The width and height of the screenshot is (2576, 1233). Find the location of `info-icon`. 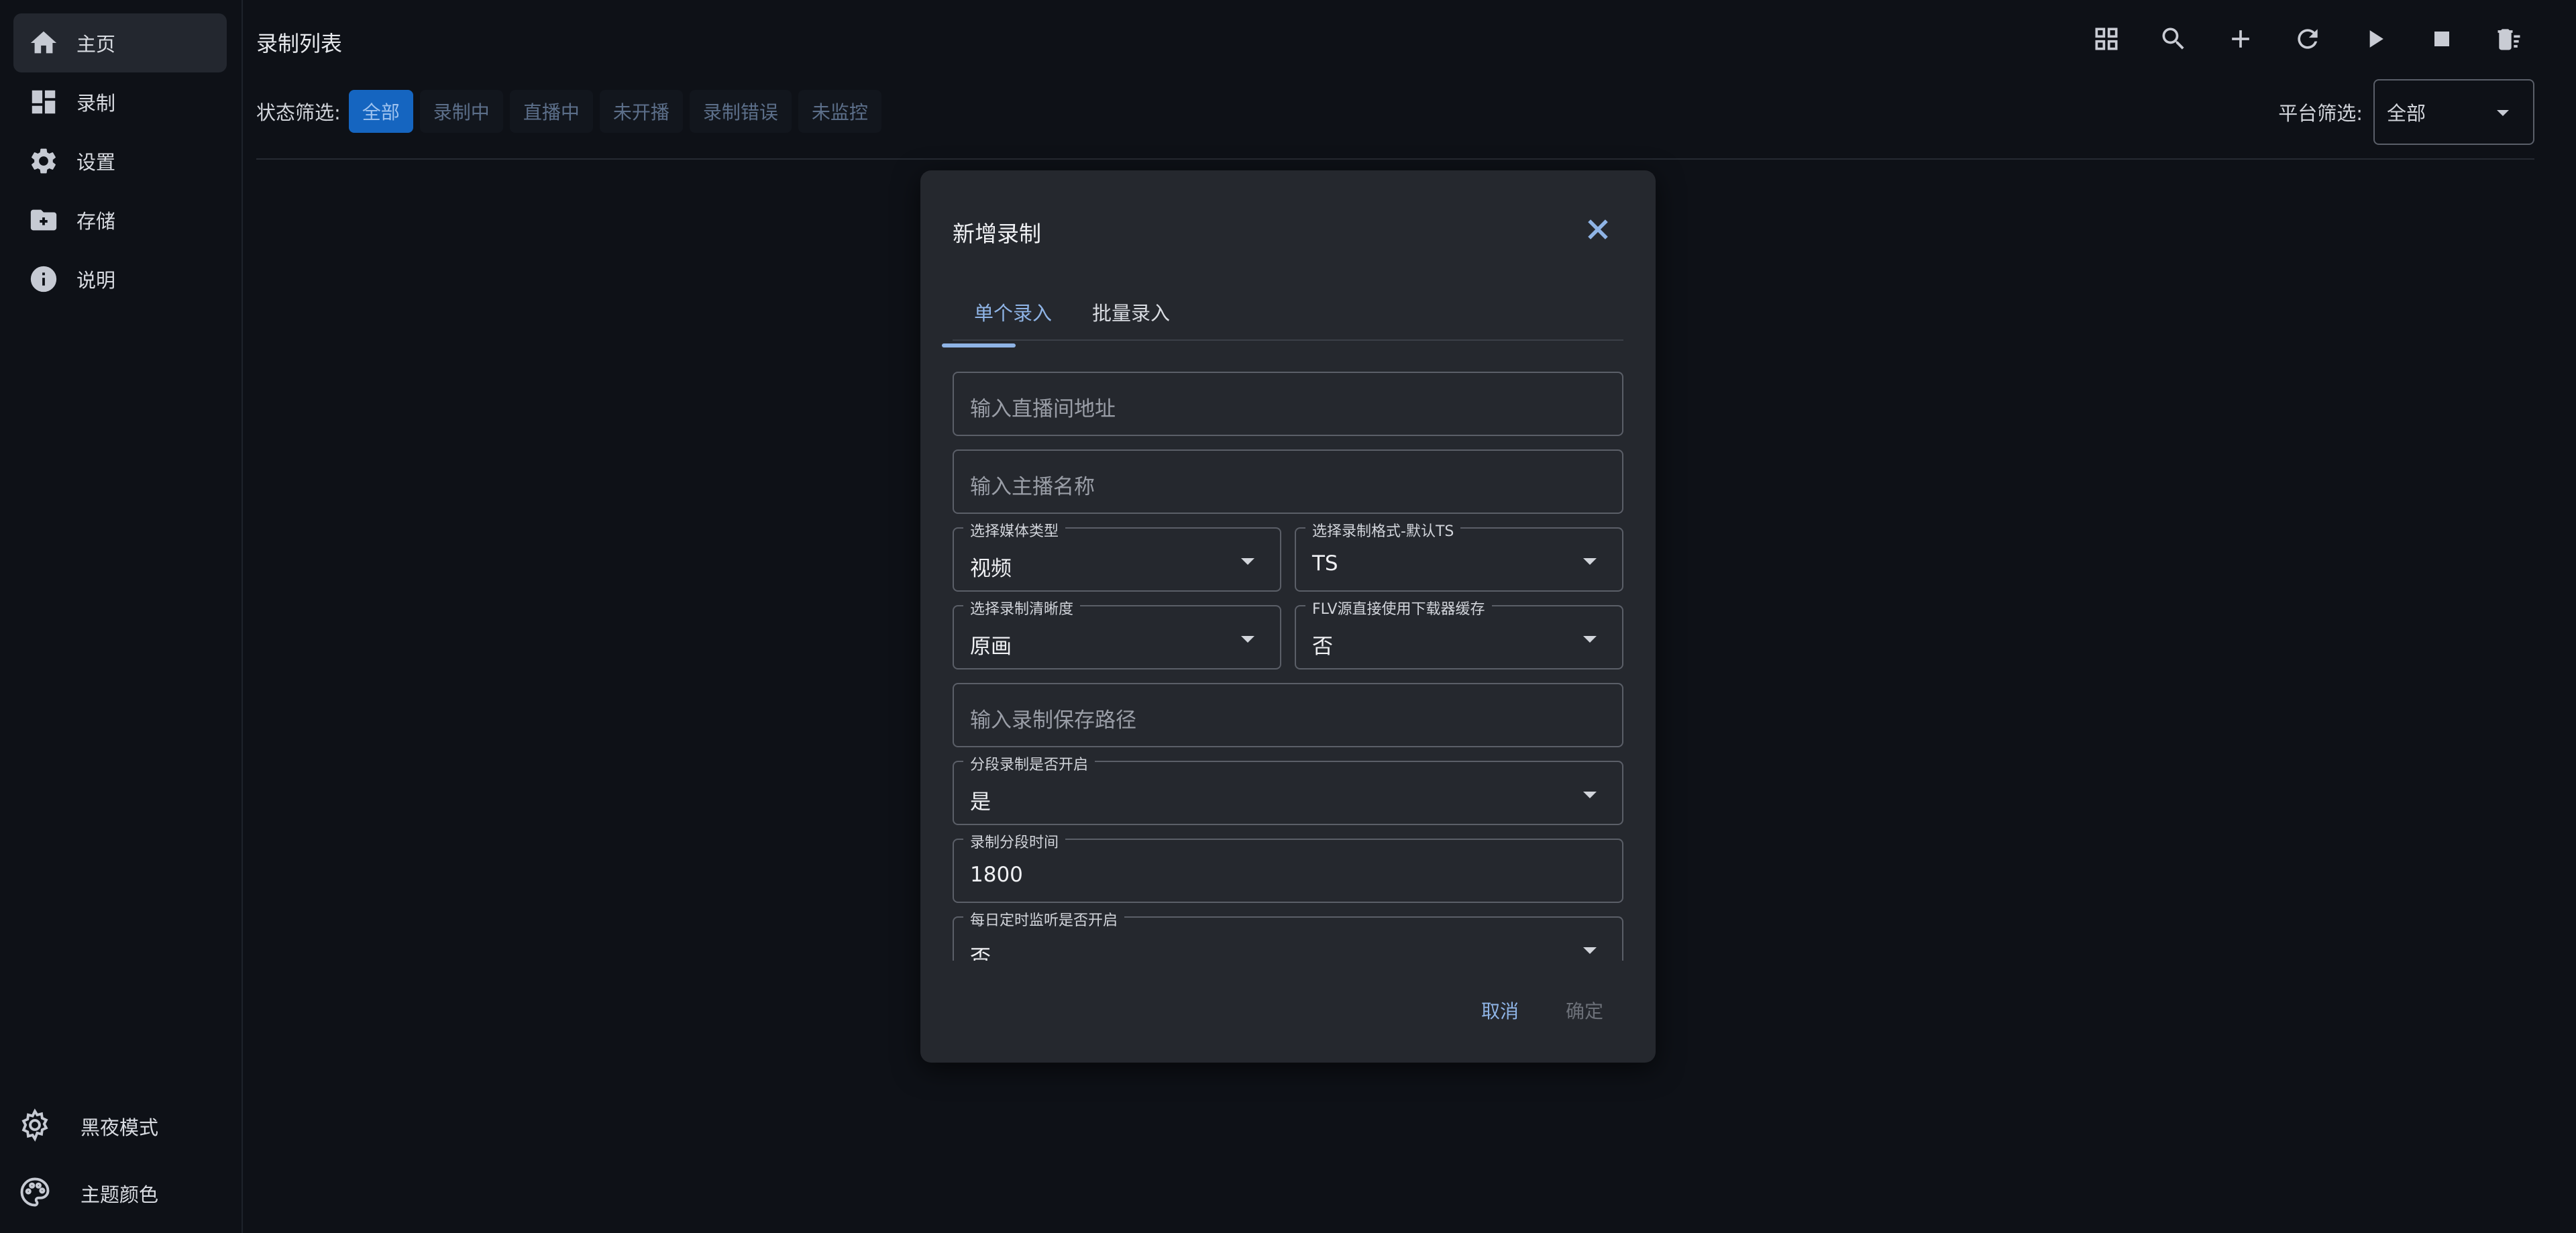

info-icon is located at coordinates (43, 279).